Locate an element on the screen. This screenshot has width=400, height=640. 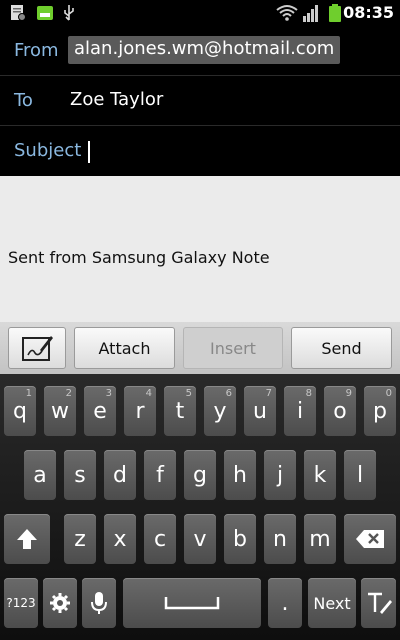
key-label: y is located at coordinates (220, 411).